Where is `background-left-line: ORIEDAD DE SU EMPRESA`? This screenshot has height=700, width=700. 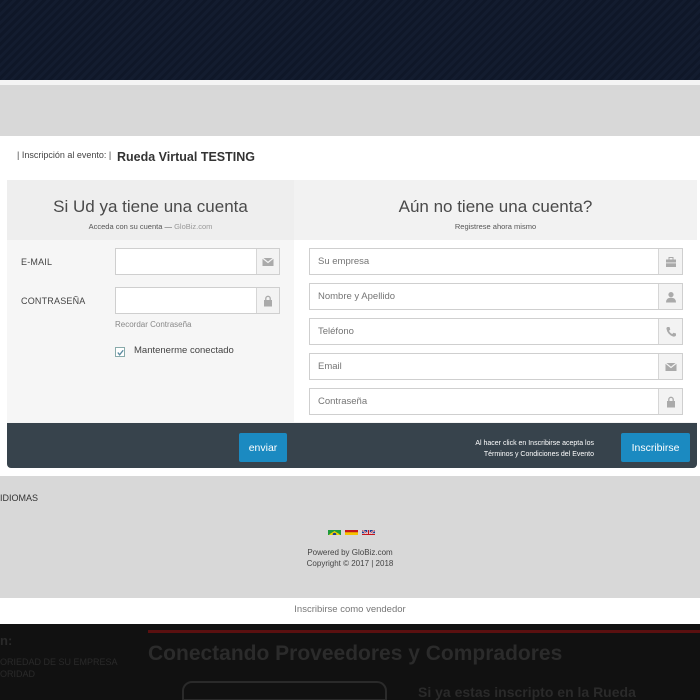 background-left-line: ORIEDAD DE SU EMPRESA is located at coordinates (59, 662).